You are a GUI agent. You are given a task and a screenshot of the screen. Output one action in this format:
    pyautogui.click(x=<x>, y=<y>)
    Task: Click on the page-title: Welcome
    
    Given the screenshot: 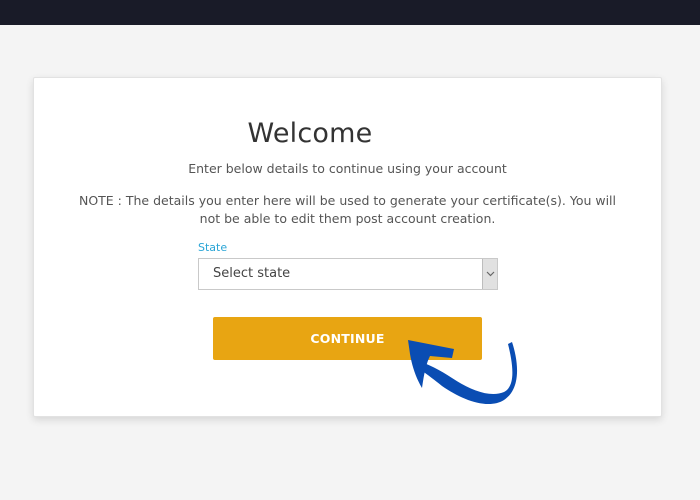 What is the action you would take?
    pyautogui.click(x=310, y=133)
    